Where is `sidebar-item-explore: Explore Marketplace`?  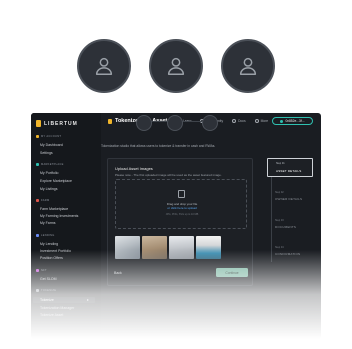 sidebar-item-explore: Explore Marketplace is located at coordinates (56, 181).